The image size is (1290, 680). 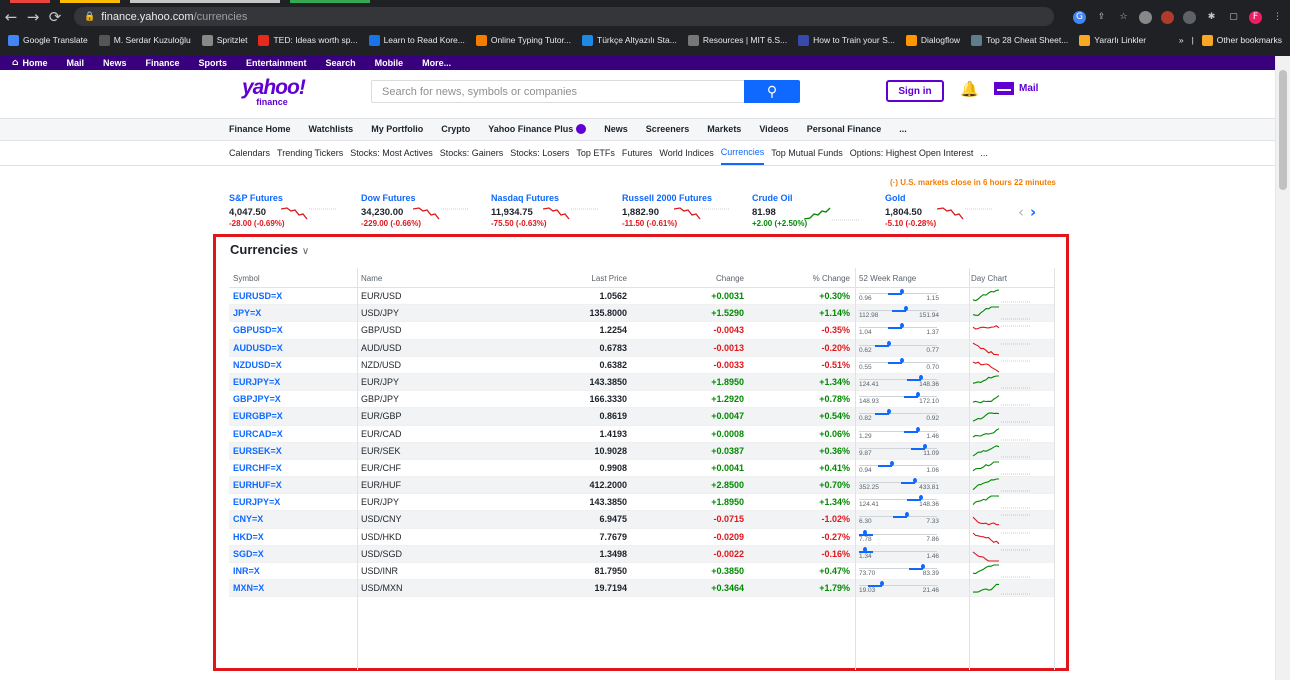 What do you see at coordinates (1233, 17) in the screenshot?
I see `sidepanel-icon: ▢` at bounding box center [1233, 17].